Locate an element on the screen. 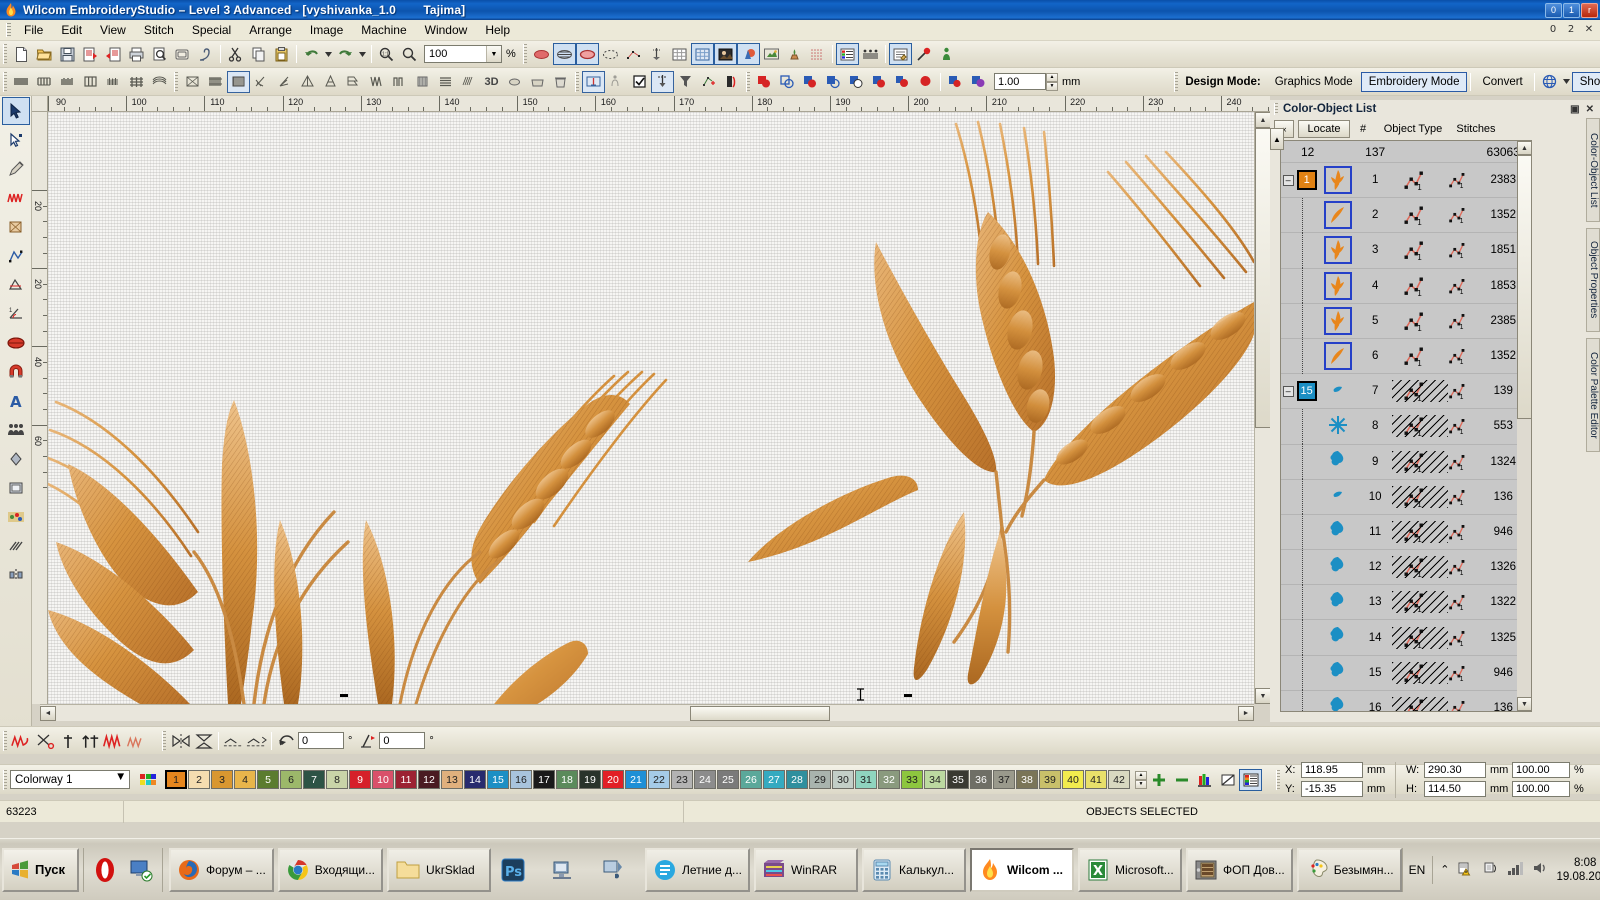 The width and height of the screenshot is (1600, 900). sidetab-object-properties: Object Properties is located at coordinates (1593, 280).